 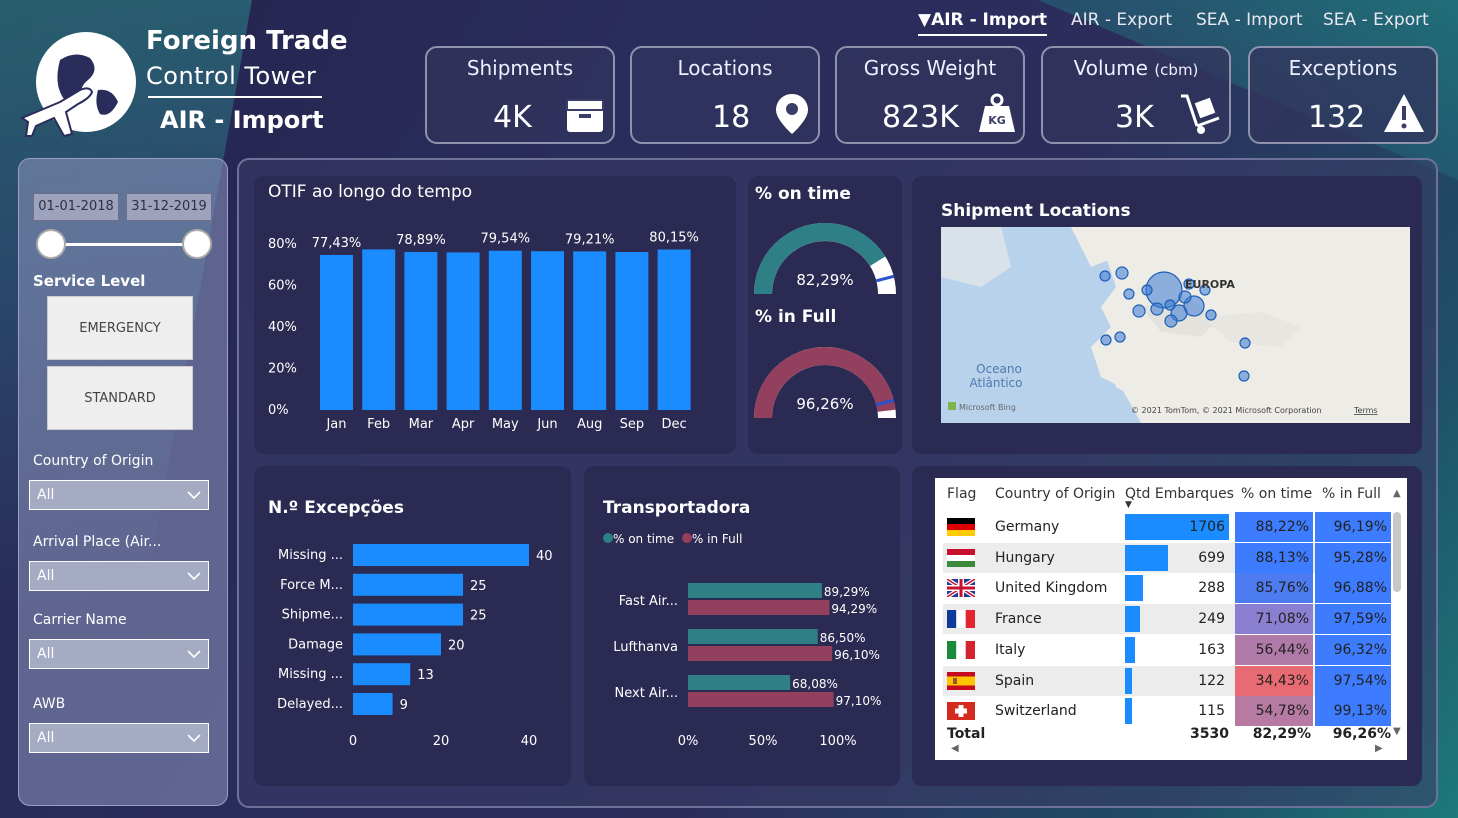 I want to click on nav-tab-sea-export: SEA - Export, so click(x=1376, y=20).